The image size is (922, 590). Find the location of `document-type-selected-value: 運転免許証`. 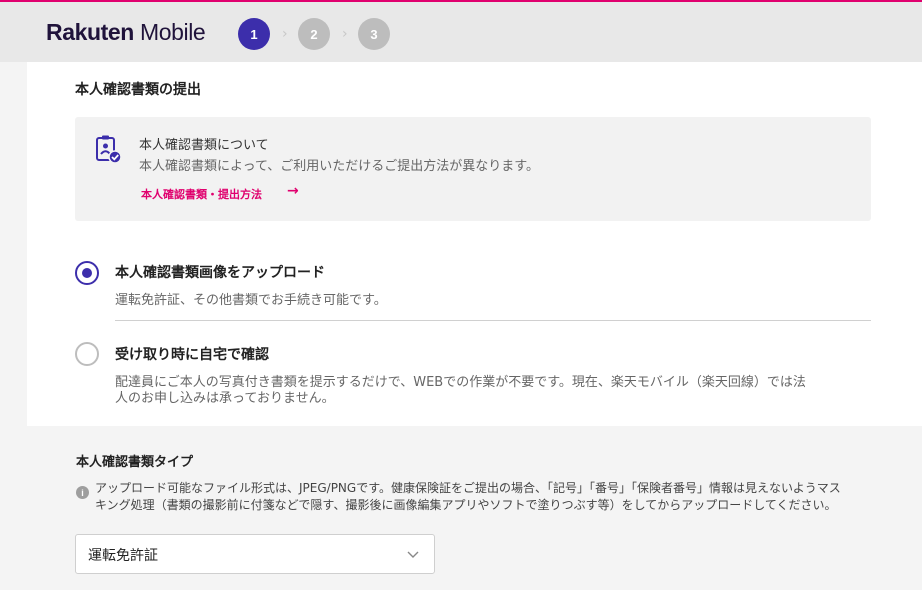

document-type-selected-value: 運転免許証 is located at coordinates (123, 556).